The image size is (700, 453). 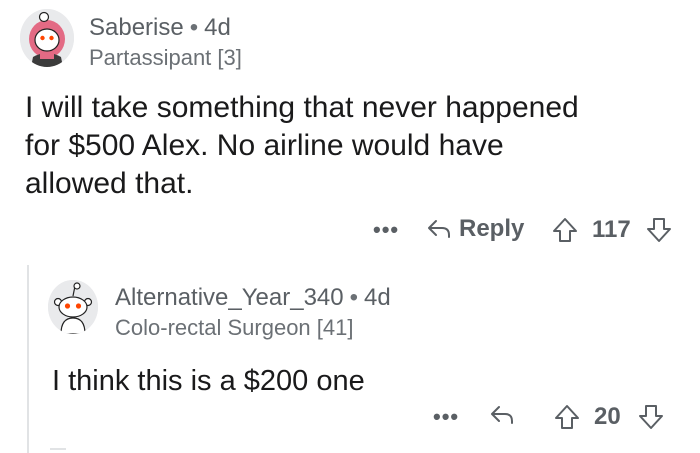 I want to click on vote-score: 117, so click(x=611, y=229).